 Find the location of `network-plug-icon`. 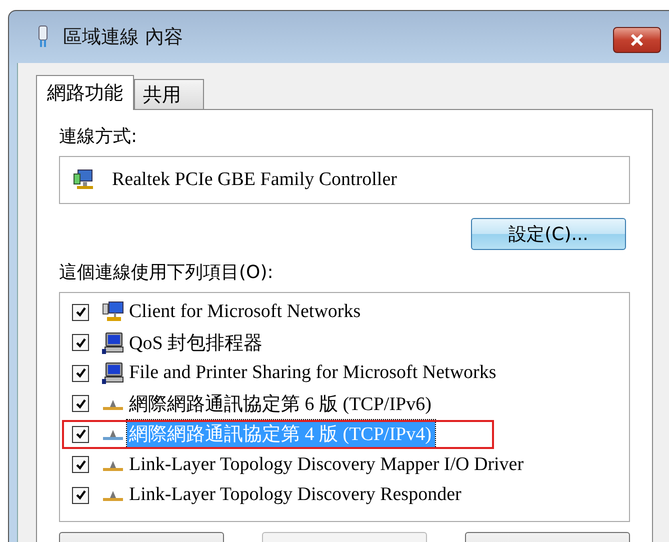

network-plug-icon is located at coordinates (43, 37).